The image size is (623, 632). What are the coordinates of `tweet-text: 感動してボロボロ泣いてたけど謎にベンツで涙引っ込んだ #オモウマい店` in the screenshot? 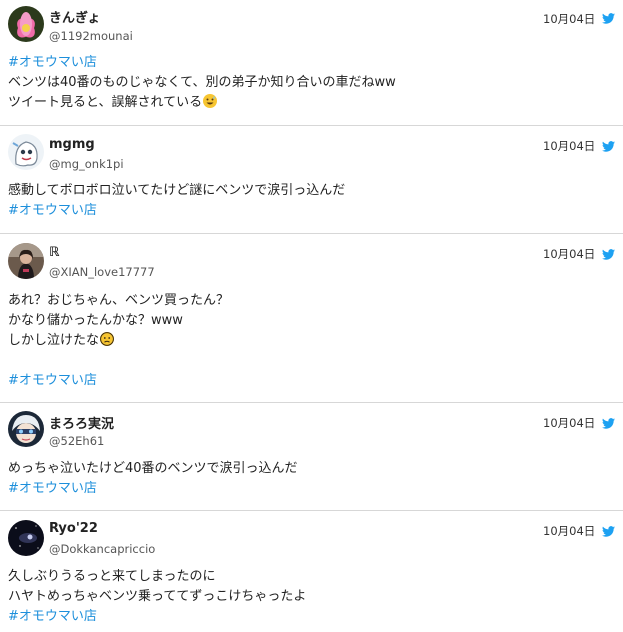 It's located at (176, 201).